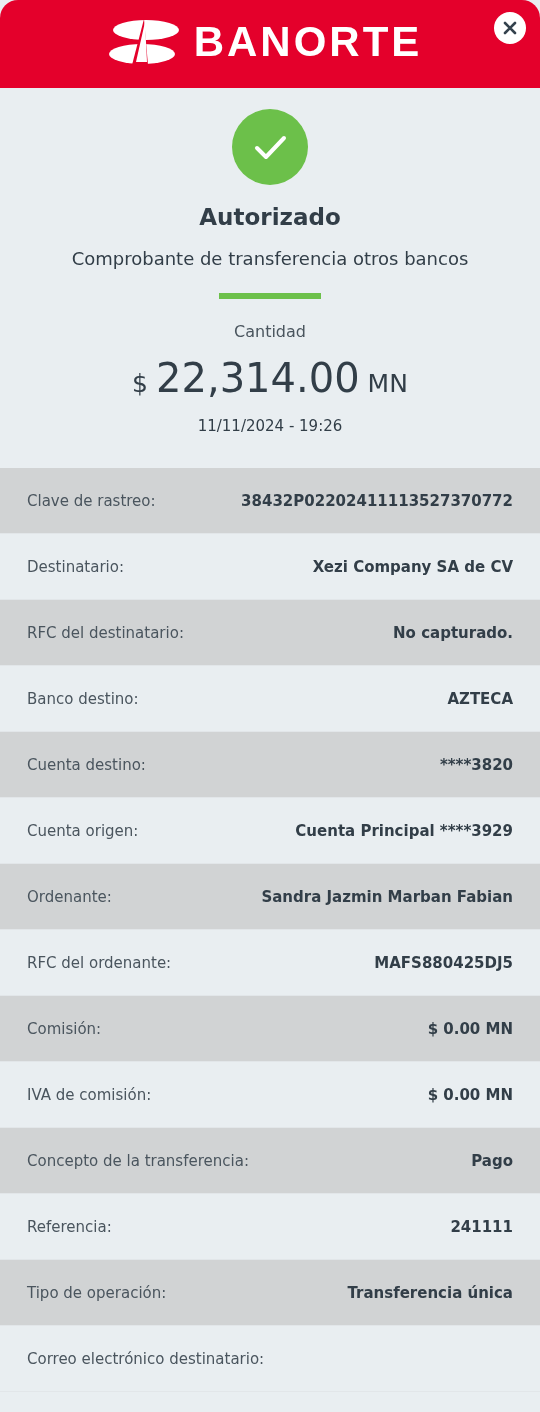  I want to click on detail-value: Xezi Company SA de CV, so click(412, 566).